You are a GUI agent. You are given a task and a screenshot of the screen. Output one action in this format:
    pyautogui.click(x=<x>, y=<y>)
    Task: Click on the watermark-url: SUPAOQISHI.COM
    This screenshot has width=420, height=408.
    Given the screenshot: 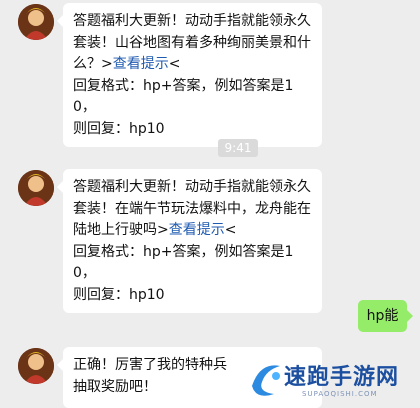 What is the action you would take?
    pyautogui.click(x=340, y=394)
    